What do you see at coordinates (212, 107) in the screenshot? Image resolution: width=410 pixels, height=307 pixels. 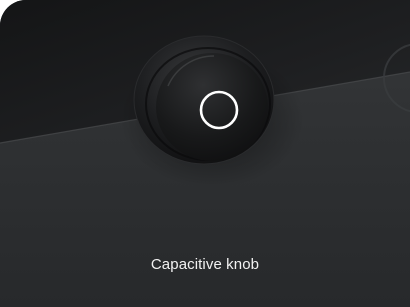 I see `knob-face` at bounding box center [212, 107].